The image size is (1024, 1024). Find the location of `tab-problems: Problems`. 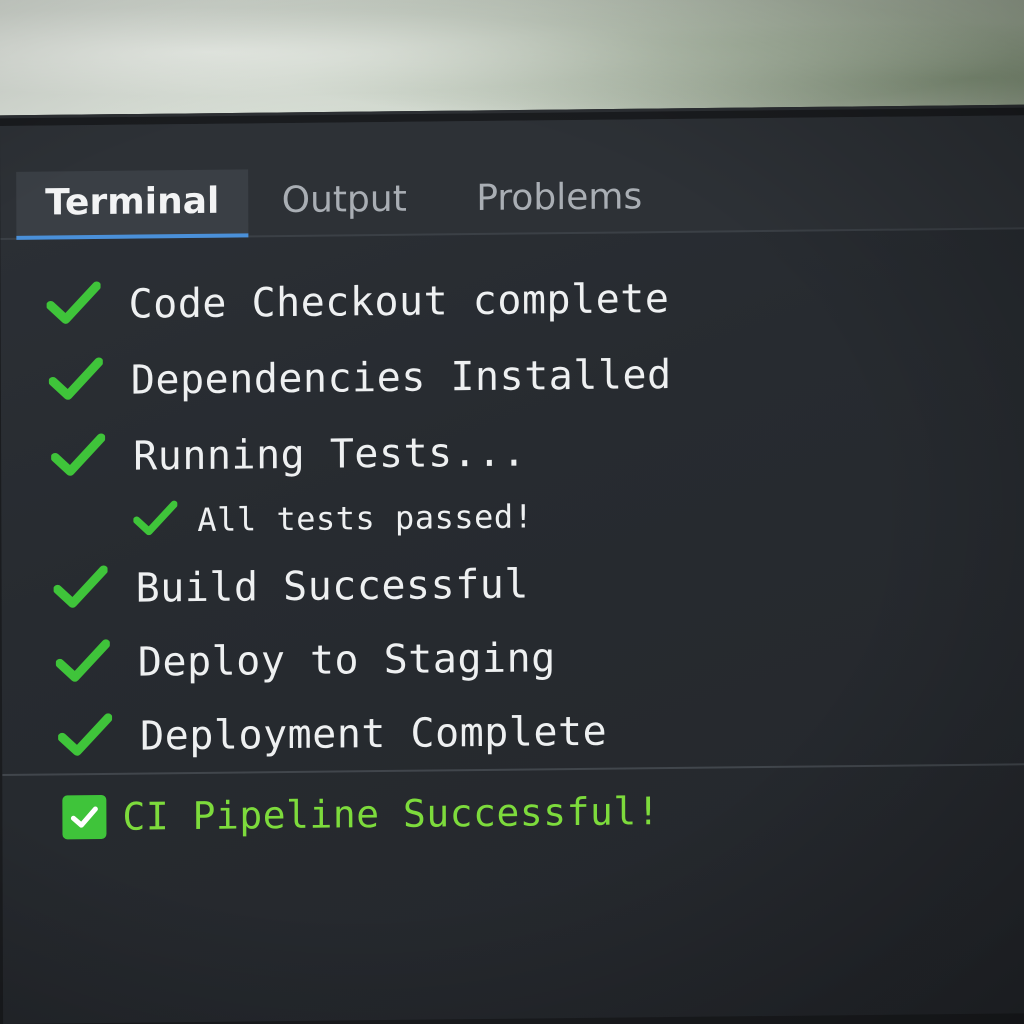

tab-problems: Problems is located at coordinates (559, 198).